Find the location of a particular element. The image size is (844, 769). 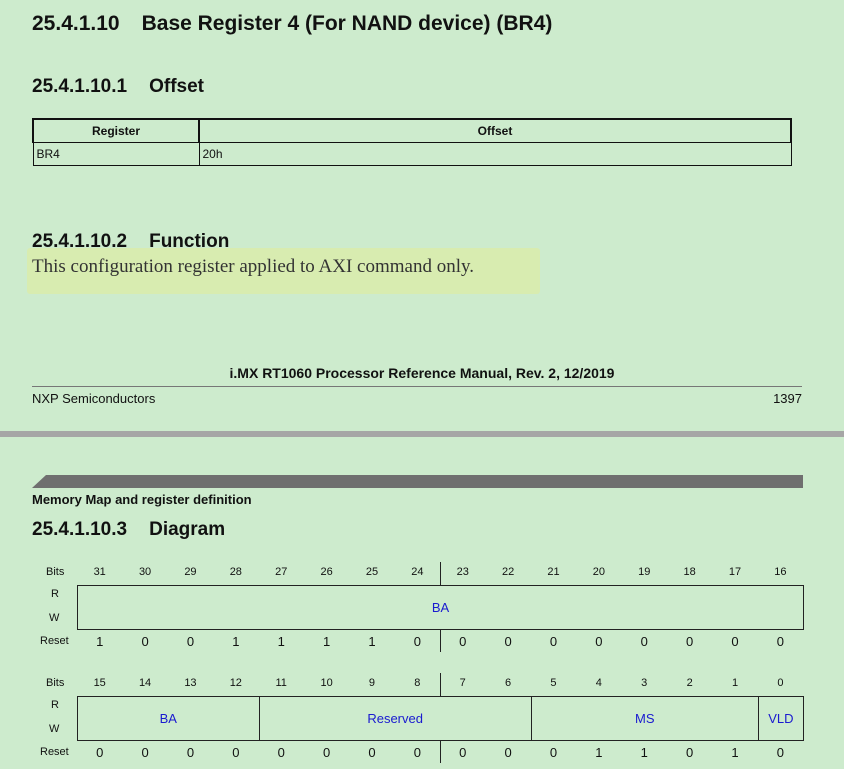

table-row: BR4 20h is located at coordinates (412, 154).